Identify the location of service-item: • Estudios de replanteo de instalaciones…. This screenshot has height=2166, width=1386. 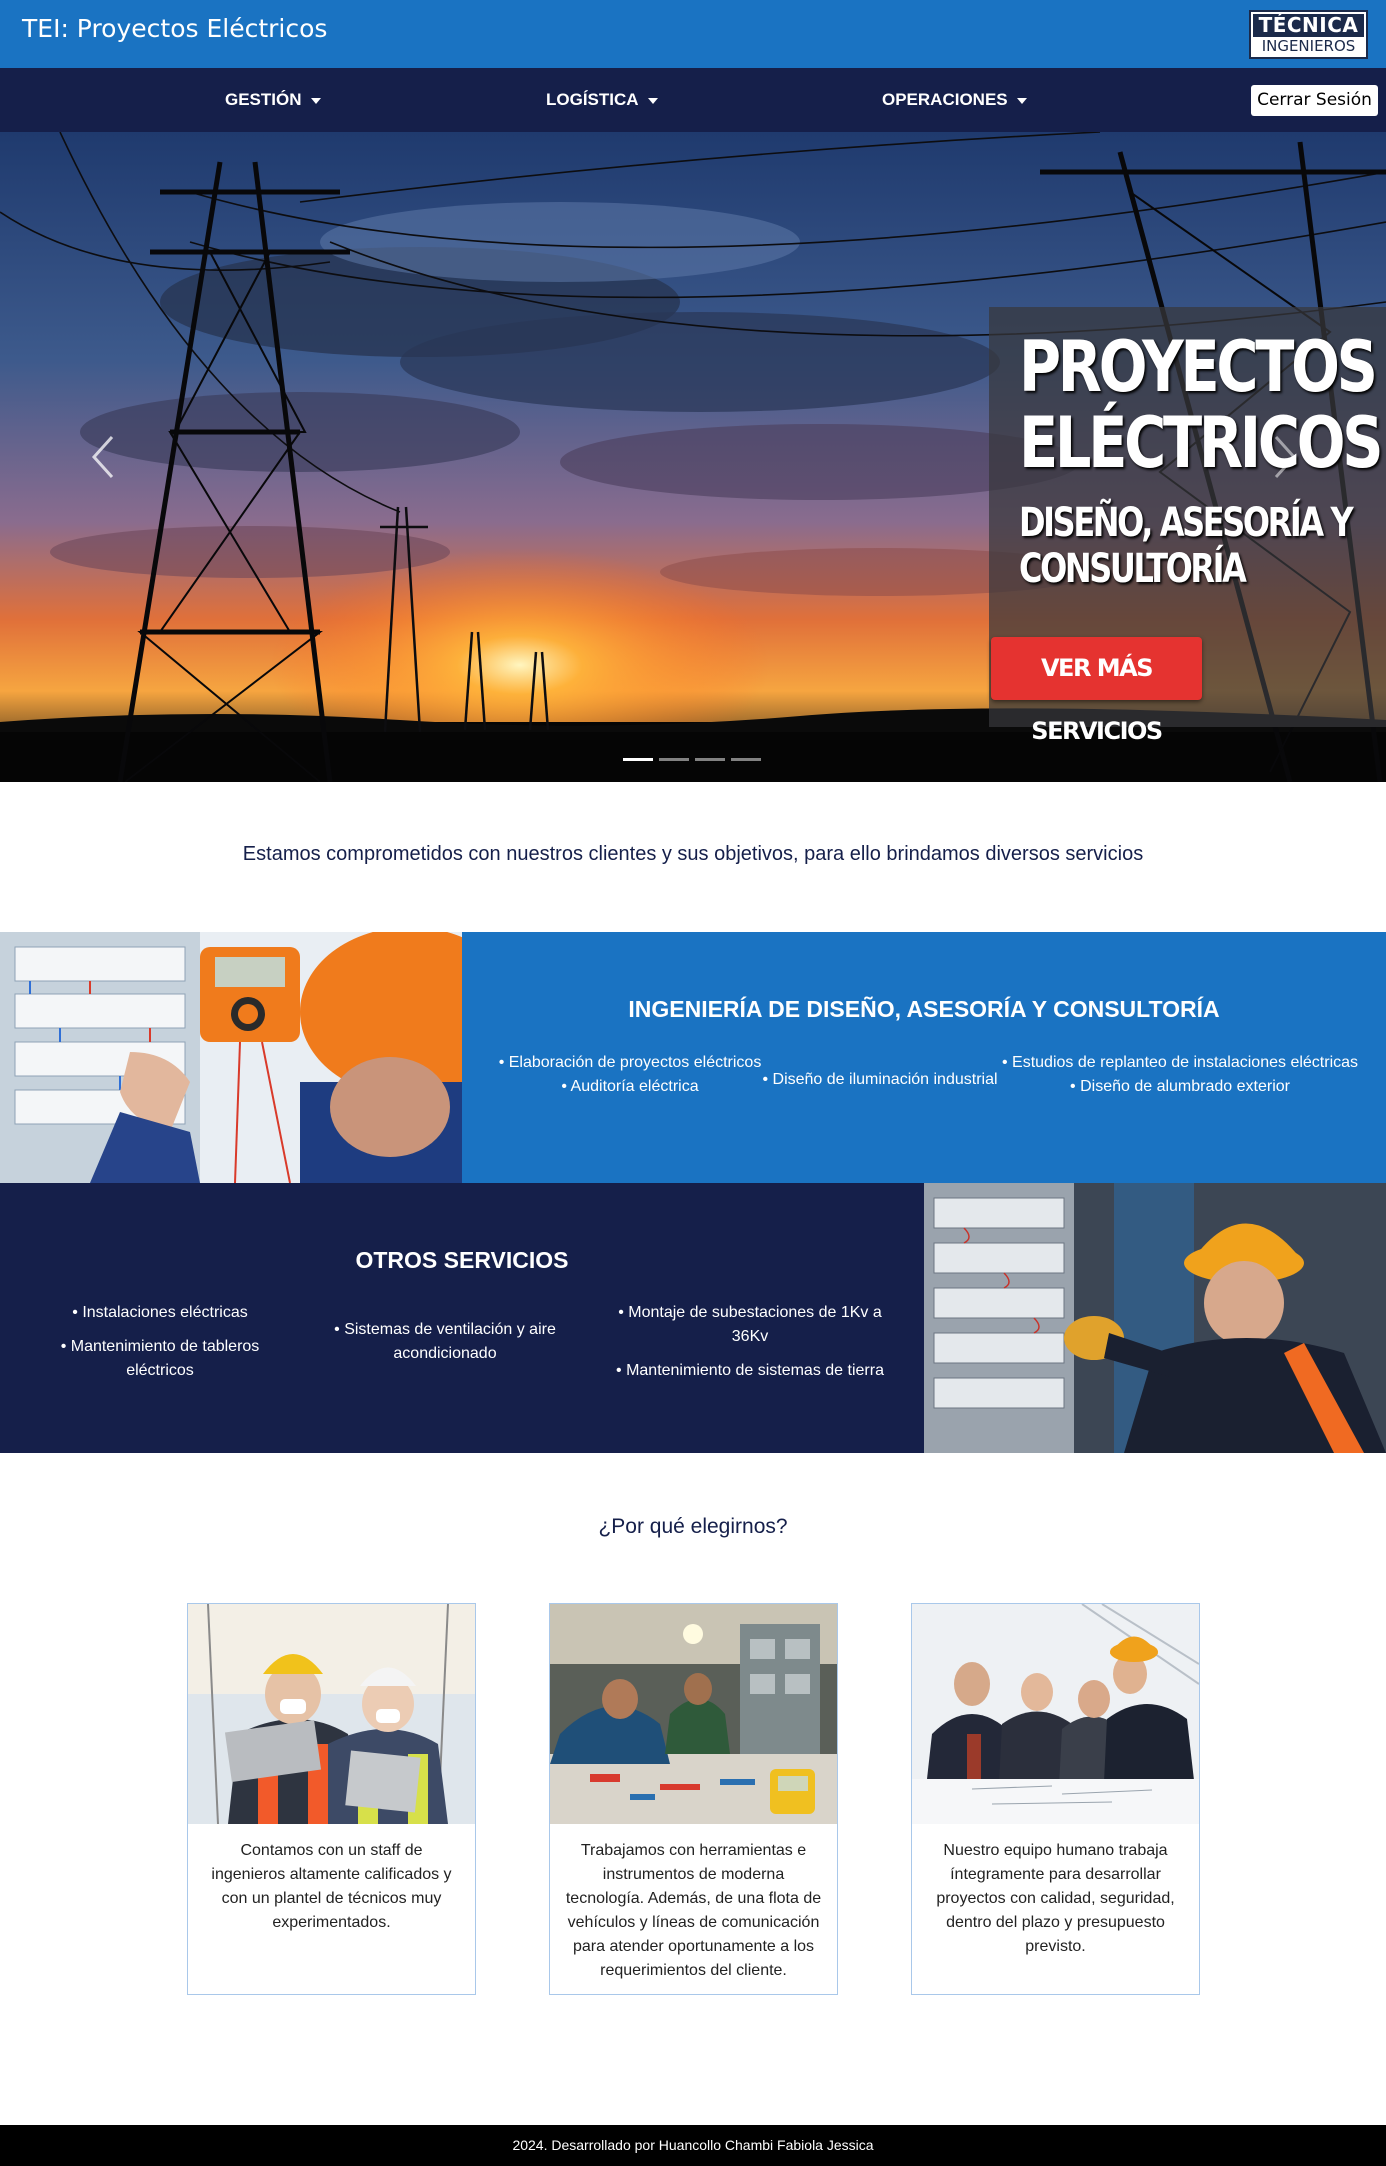
(1180, 1062).